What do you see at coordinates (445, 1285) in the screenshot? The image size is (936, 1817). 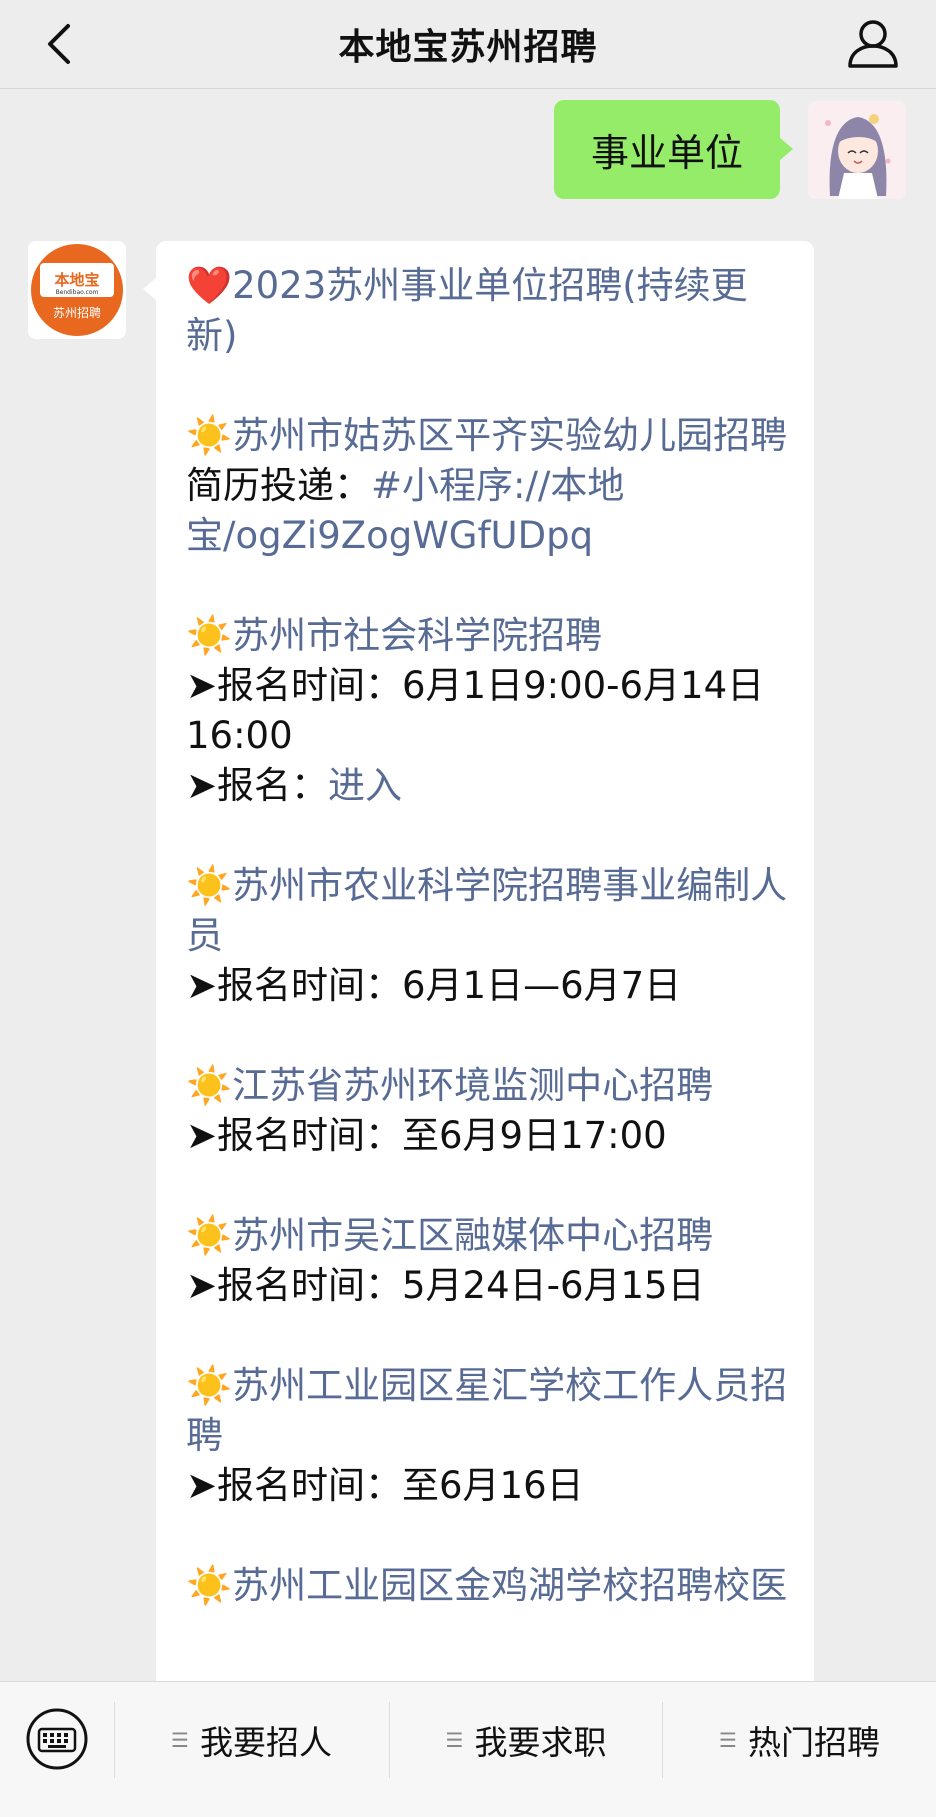 I see `signup-time: ➤报名时间：5月24日-6月15日` at bounding box center [445, 1285].